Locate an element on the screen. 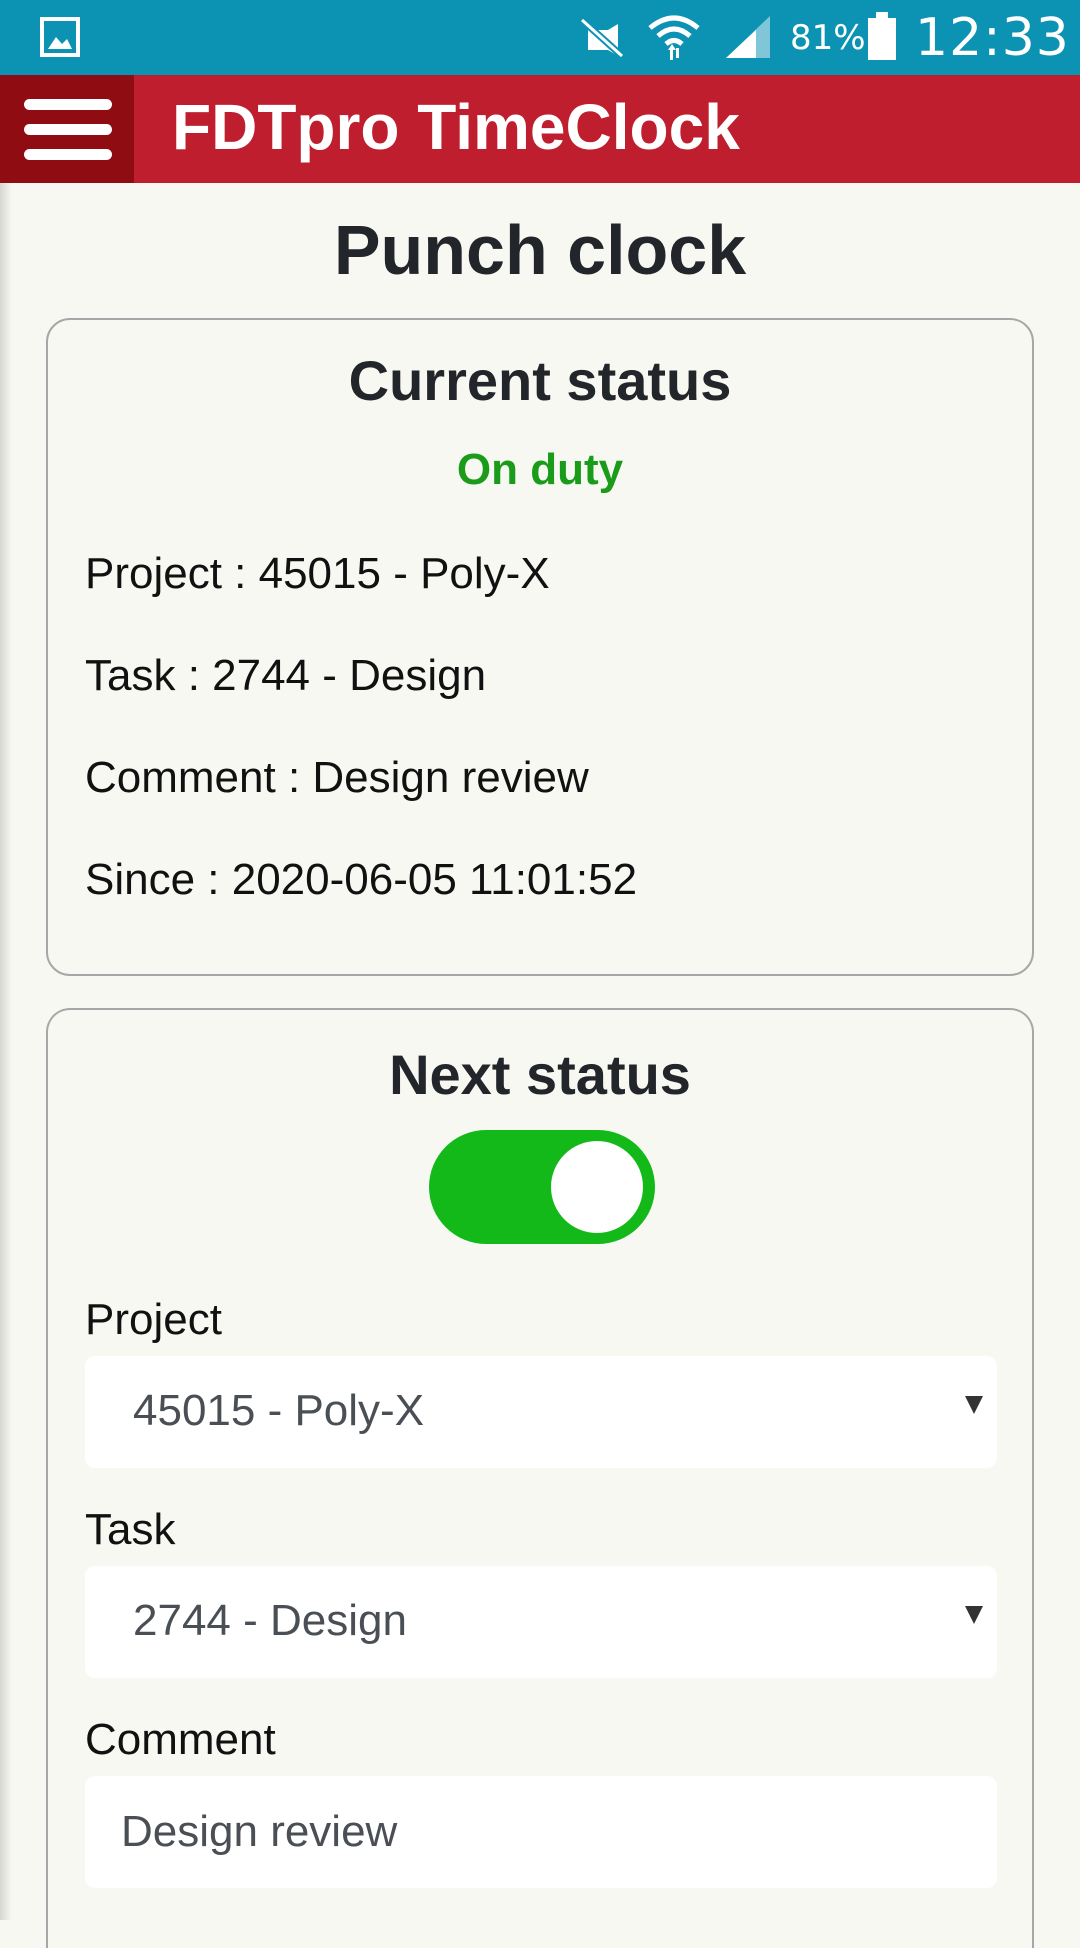  drawer-edge-shadow is located at coordinates (6, 1051).